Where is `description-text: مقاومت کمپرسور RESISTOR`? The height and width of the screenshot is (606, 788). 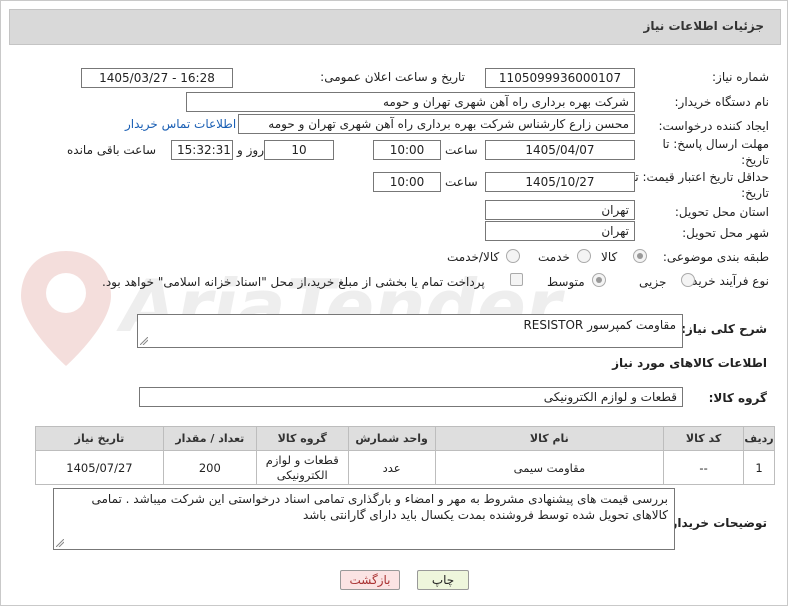 description-text: مقاومت کمپرسور RESISTOR is located at coordinates (599, 325).